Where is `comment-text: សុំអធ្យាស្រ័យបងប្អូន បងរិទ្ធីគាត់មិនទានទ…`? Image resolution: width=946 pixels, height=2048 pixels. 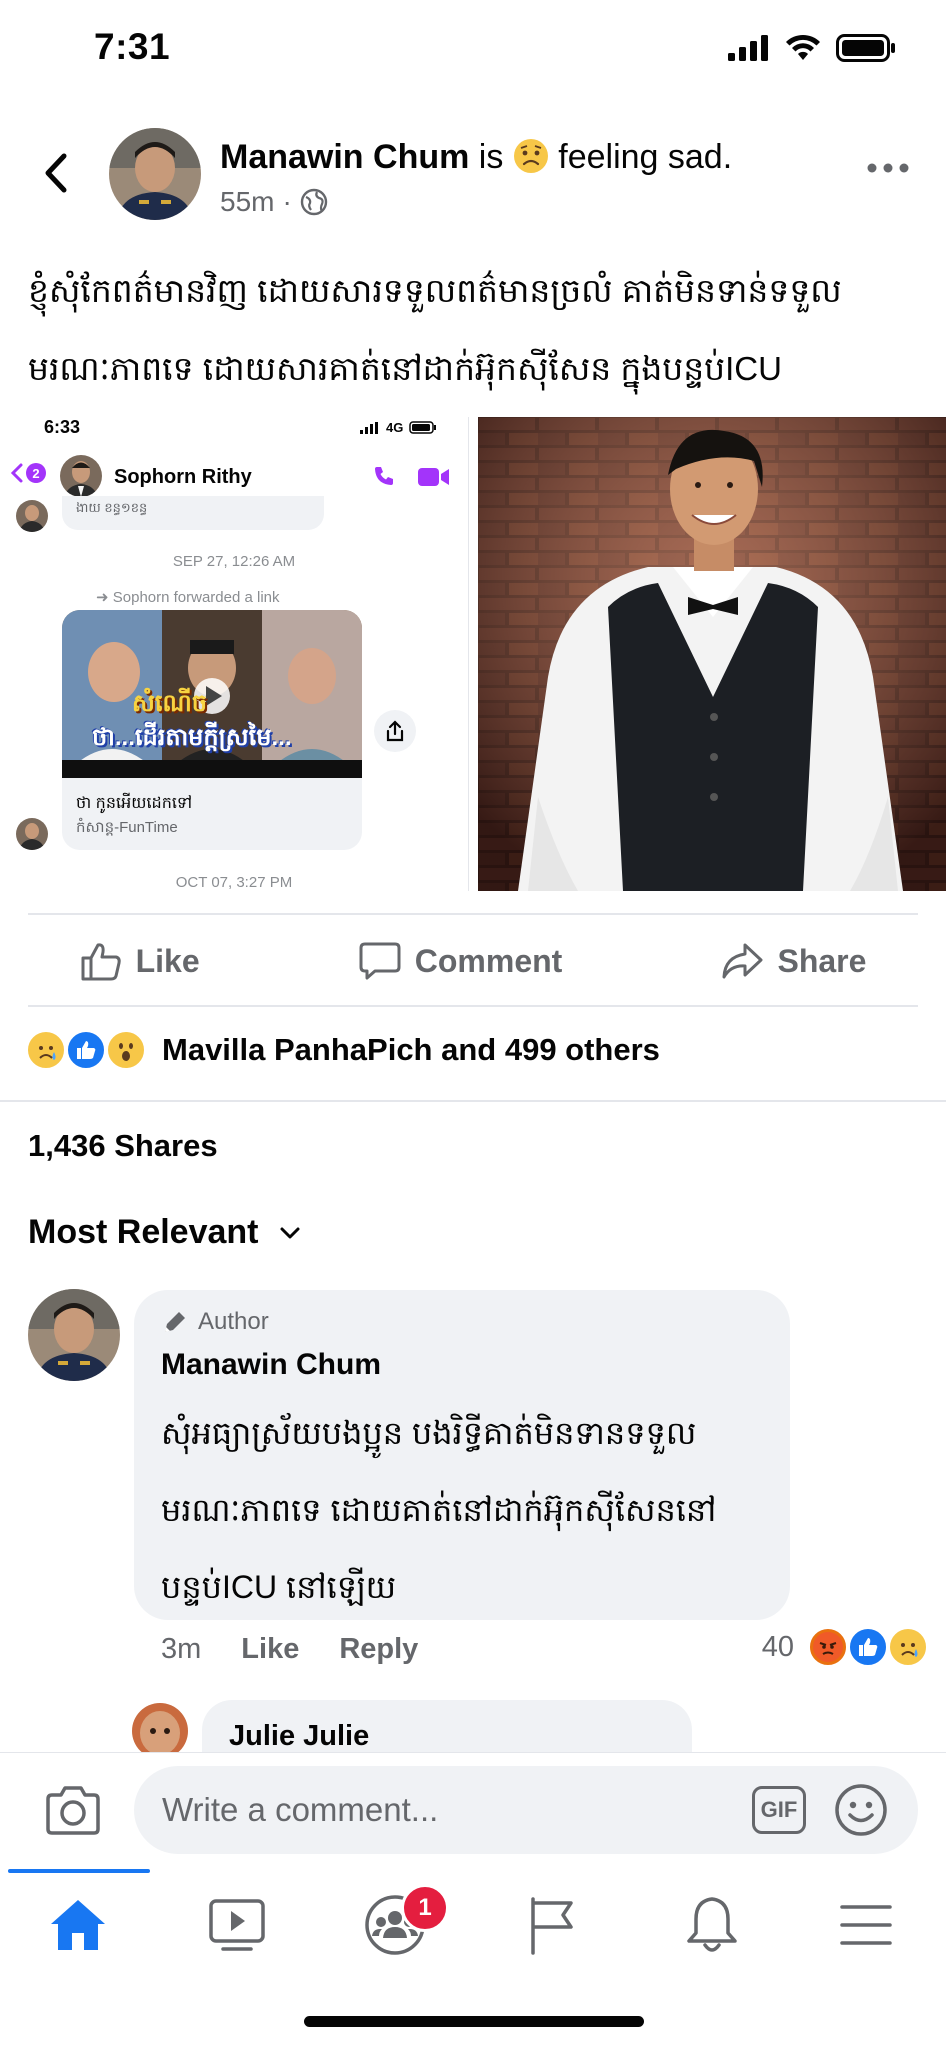 comment-text: សុំអធ្យាស្រ័យបងប្អូន បងរិទ្ធីគាត់មិនទានទ… is located at coordinates (439, 1510).